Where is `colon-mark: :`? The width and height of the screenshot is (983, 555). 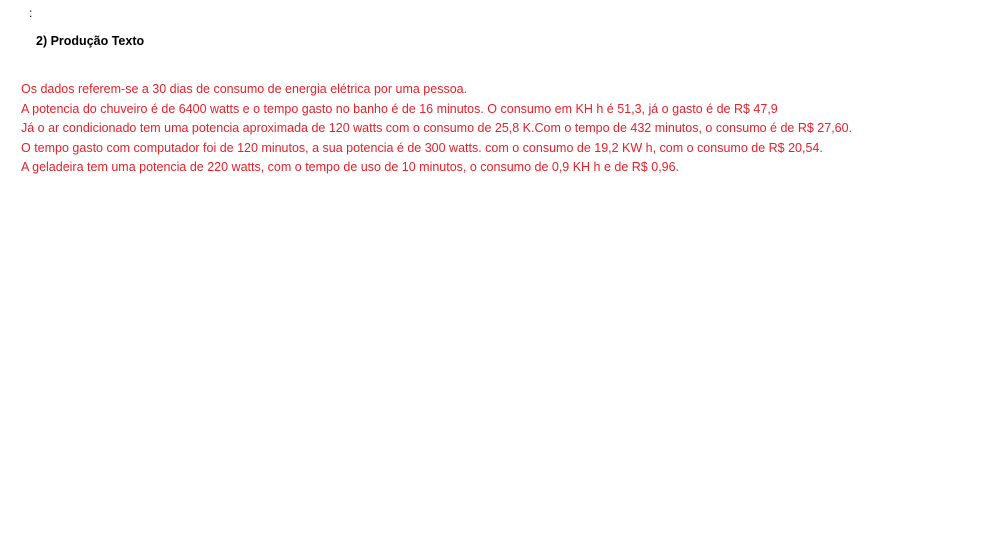
colon-mark: : is located at coordinates (31, 13).